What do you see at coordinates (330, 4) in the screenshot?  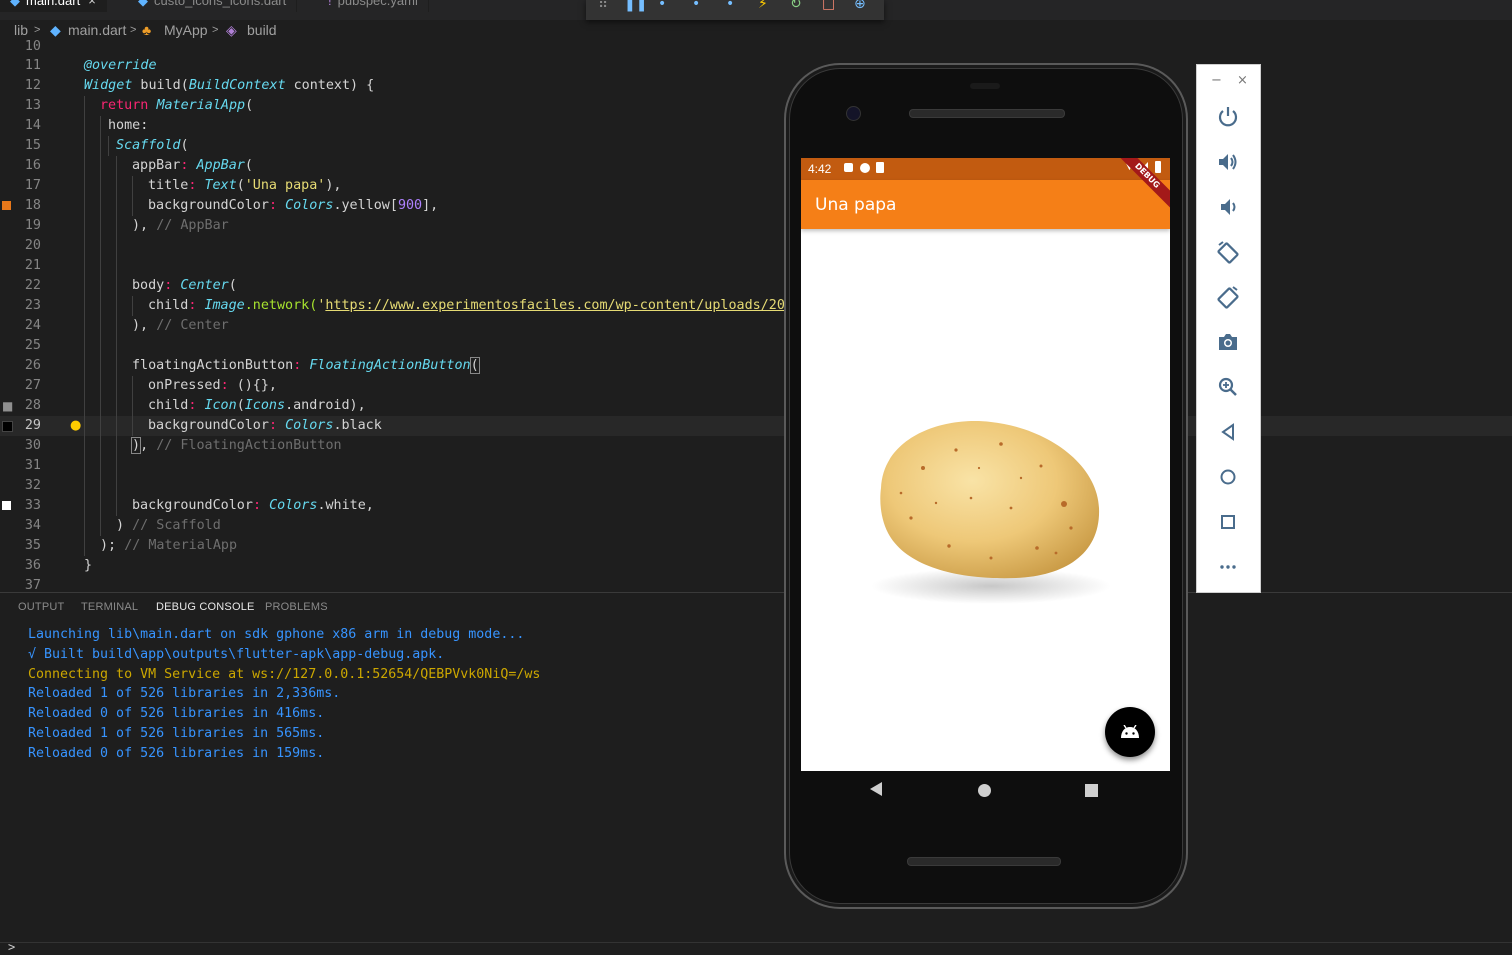 I see `yaml-file-icon: !` at bounding box center [330, 4].